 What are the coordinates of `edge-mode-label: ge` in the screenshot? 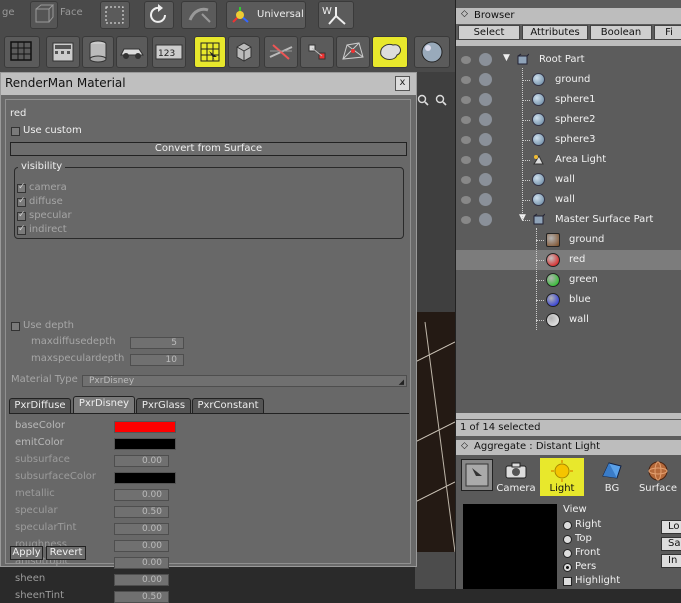 It's located at (8, 12).